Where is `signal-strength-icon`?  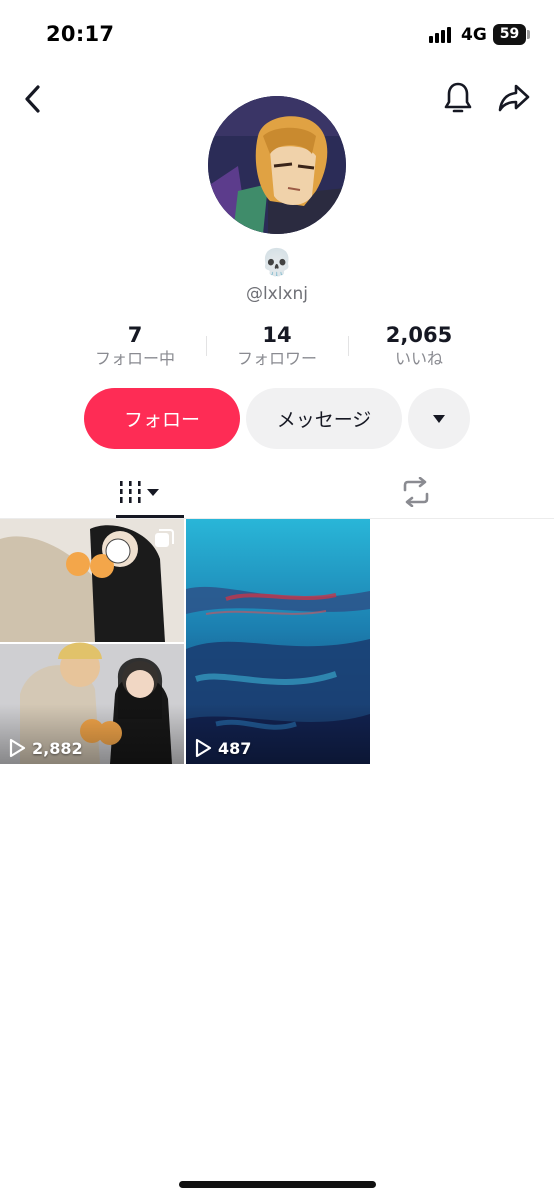
signal-strength-icon is located at coordinates (442, 35).